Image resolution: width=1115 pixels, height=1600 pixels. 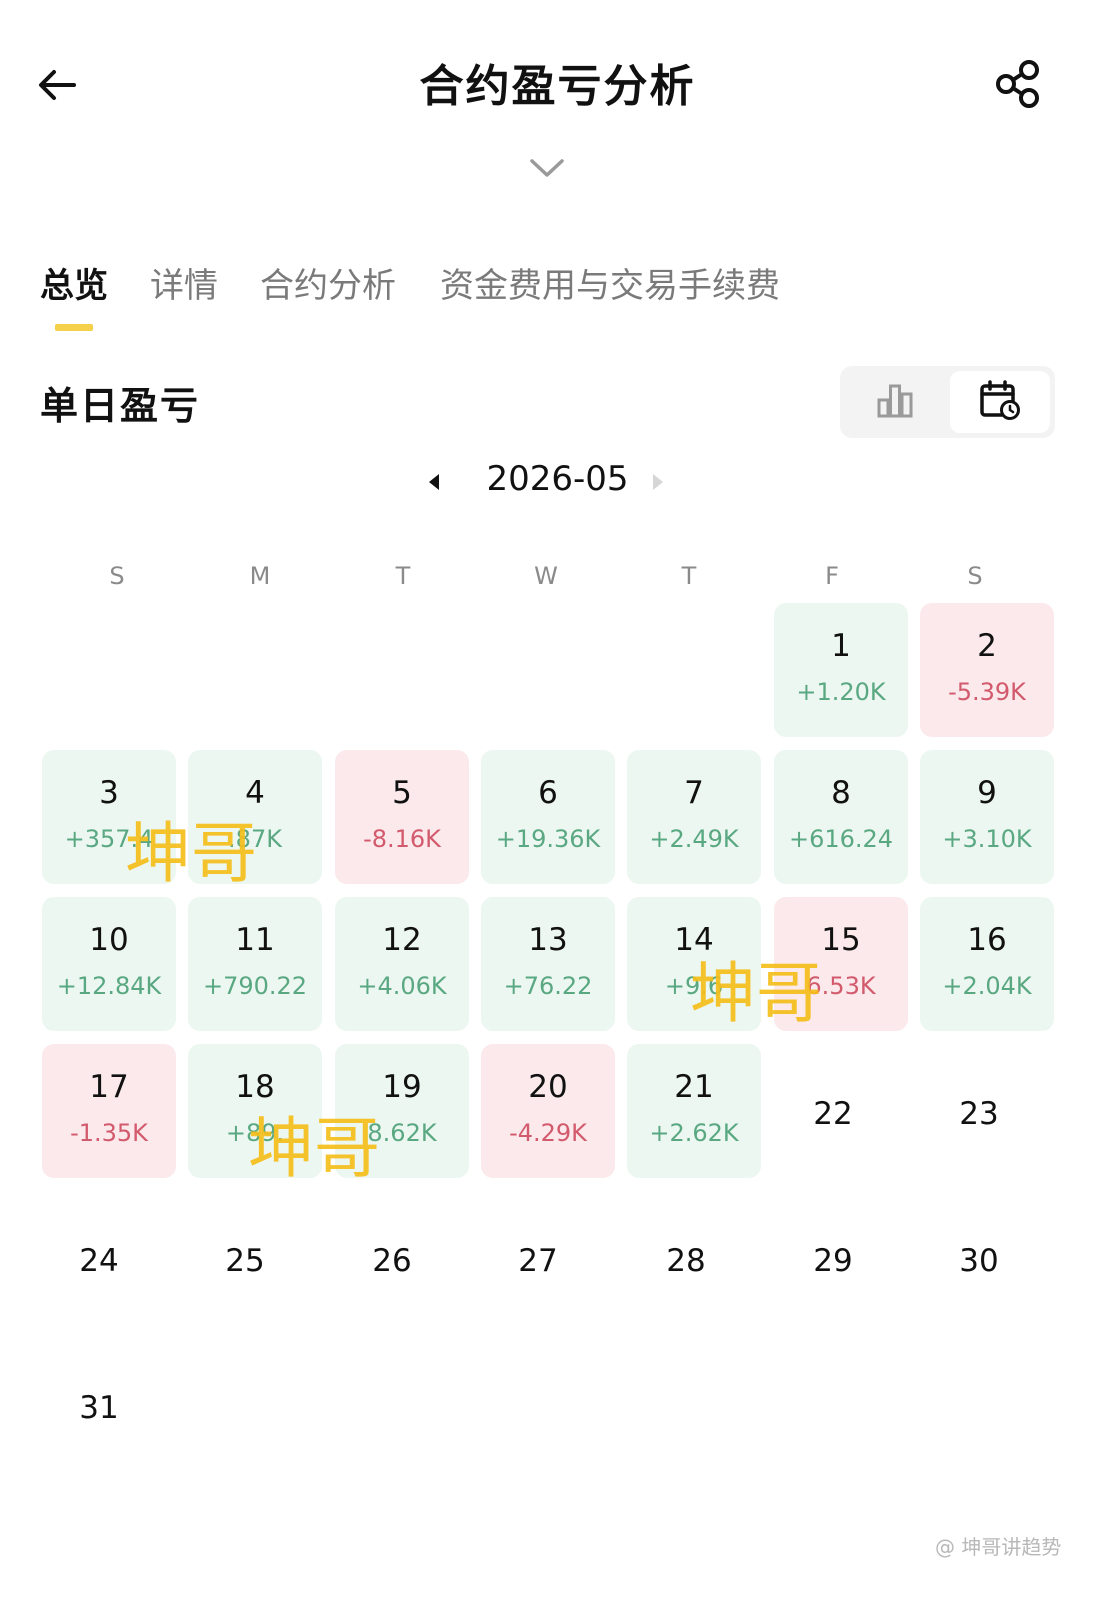 I want to click on daily-pnl-value: +1.20K, so click(x=841, y=692).